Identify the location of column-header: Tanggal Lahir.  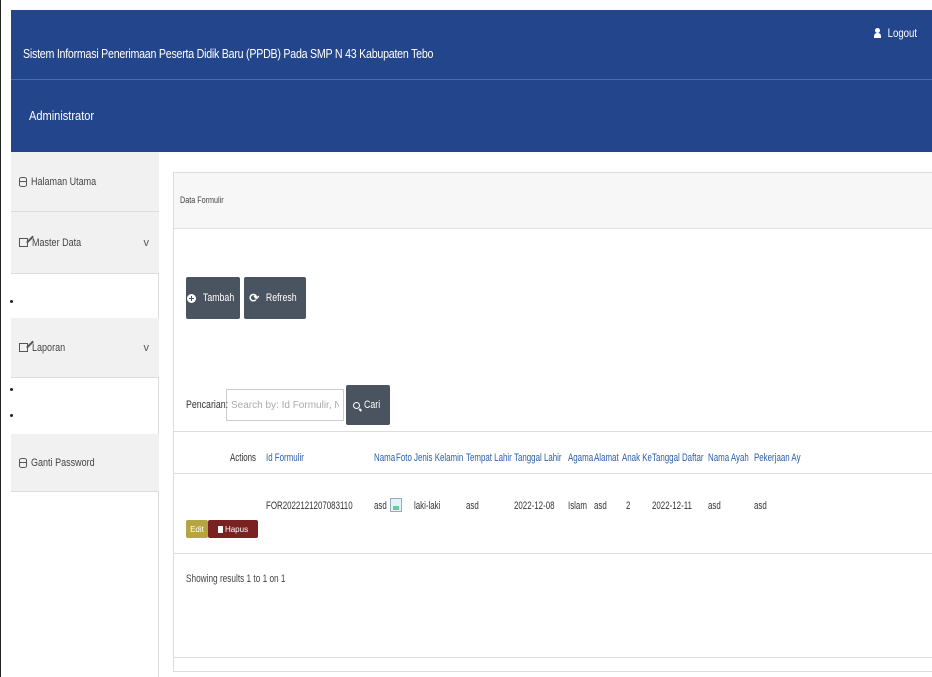
(538, 458).